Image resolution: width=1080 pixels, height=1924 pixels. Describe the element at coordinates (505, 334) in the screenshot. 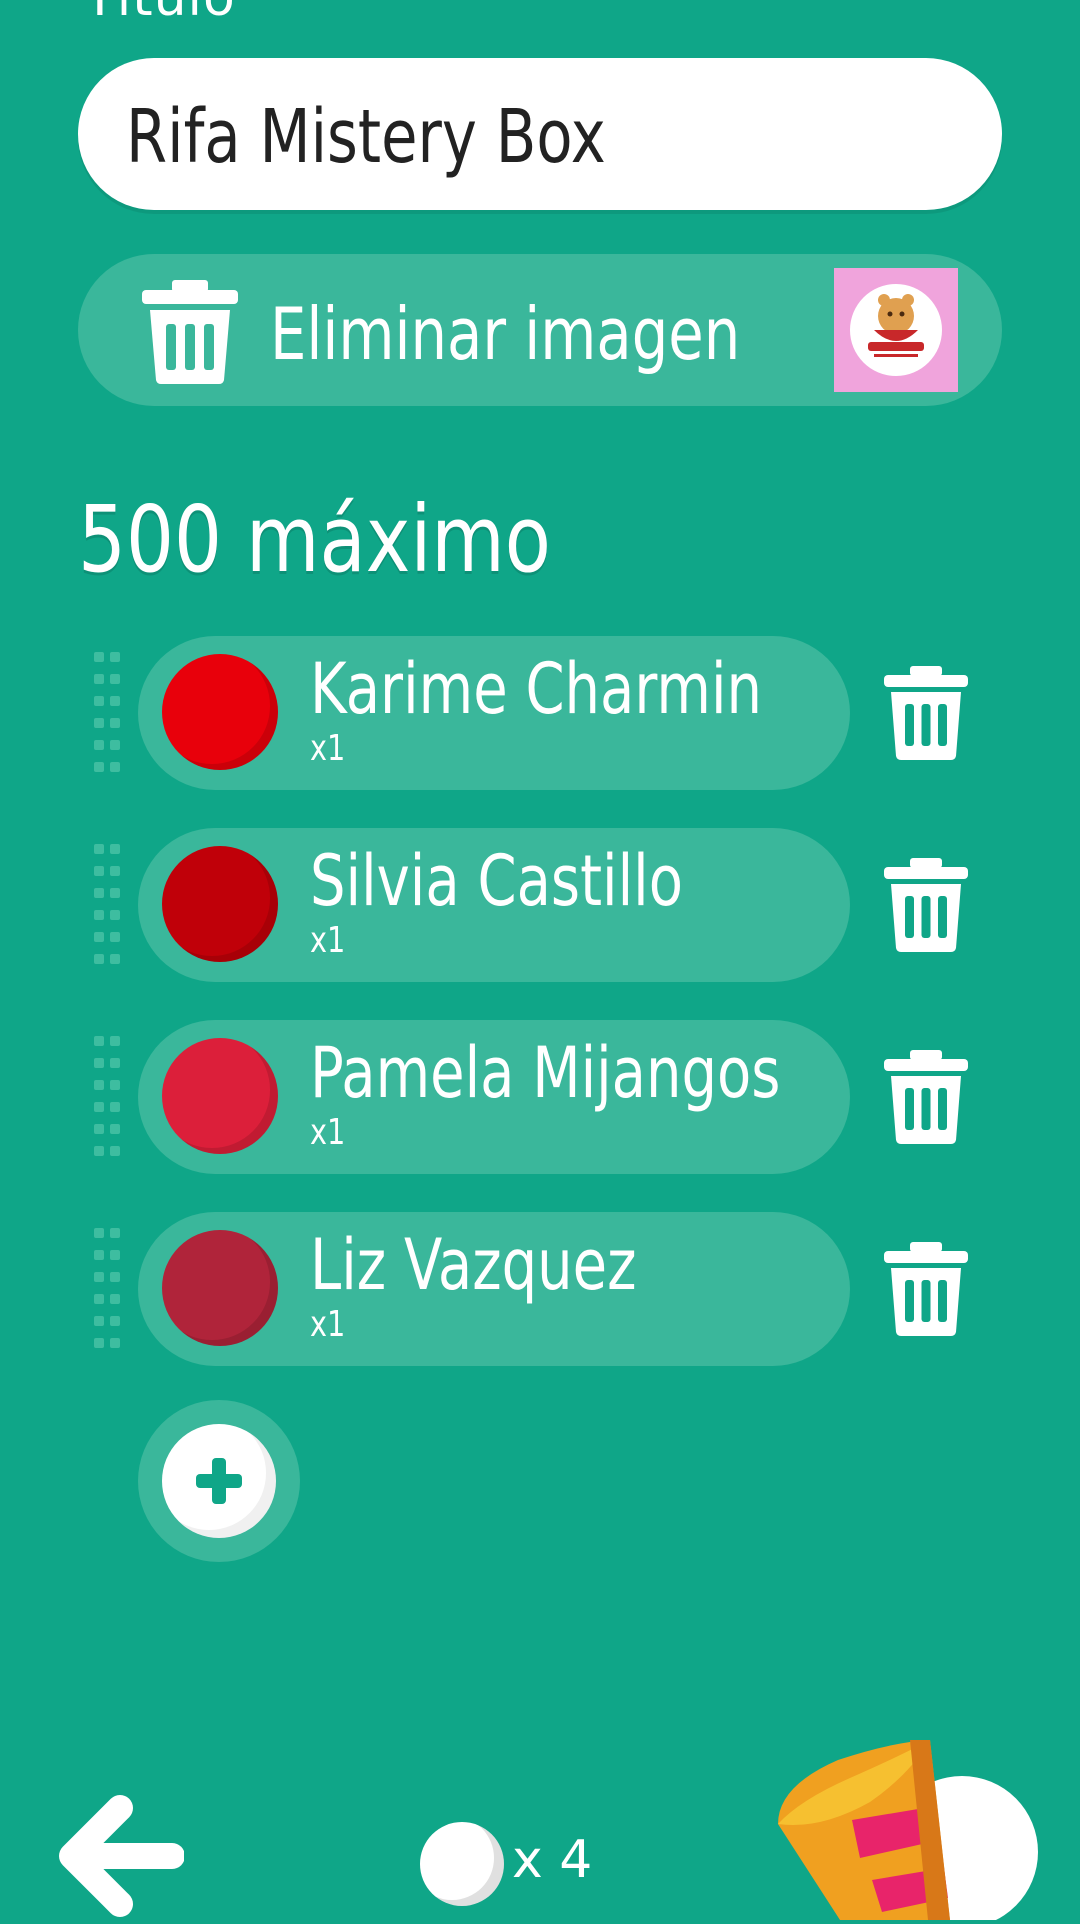

I see `remove-image-label: Eliminar imagen` at that location.